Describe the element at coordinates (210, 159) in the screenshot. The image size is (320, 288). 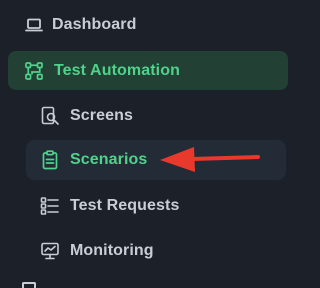
I see `annotation-arrow` at that location.